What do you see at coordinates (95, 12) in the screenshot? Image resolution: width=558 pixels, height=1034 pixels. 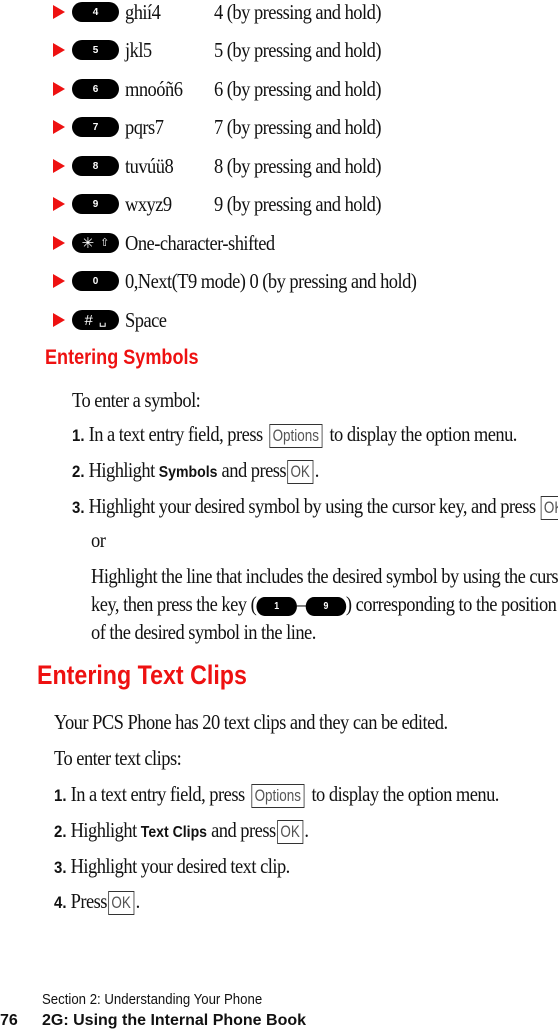 I see `key-4-icon: 4` at bounding box center [95, 12].